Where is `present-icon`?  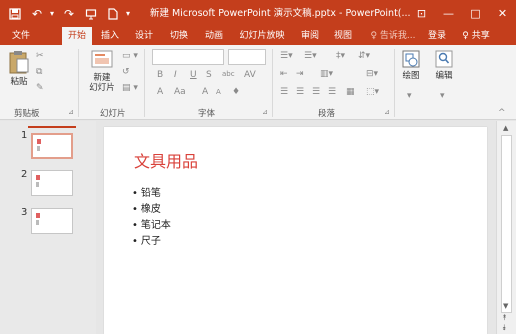 present-icon is located at coordinates (91, 14).